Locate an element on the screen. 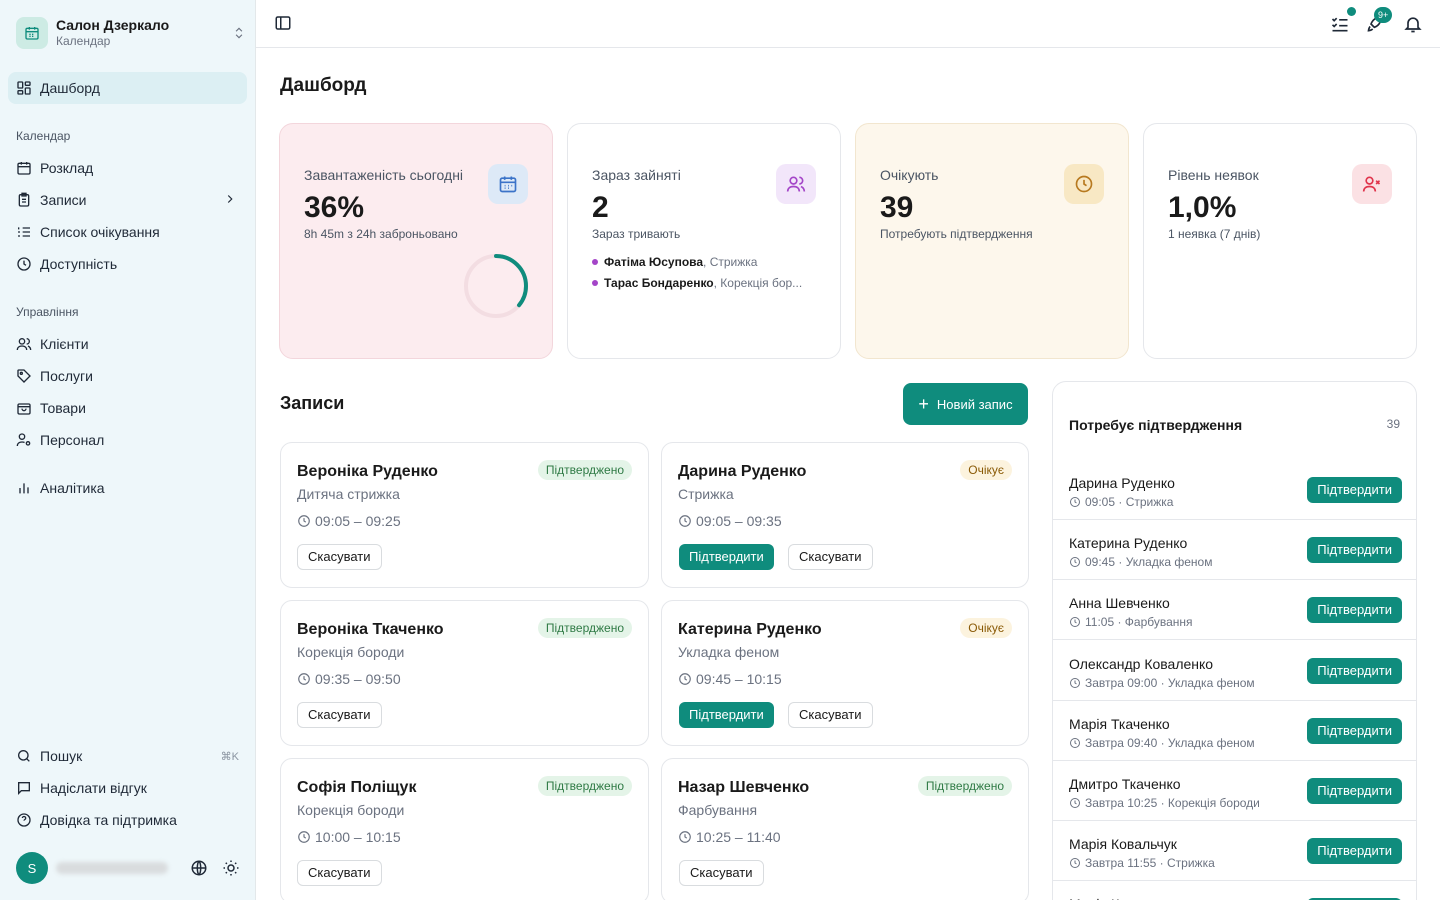  sidebar-item-search: Пошук ⌘K is located at coordinates (127, 756).